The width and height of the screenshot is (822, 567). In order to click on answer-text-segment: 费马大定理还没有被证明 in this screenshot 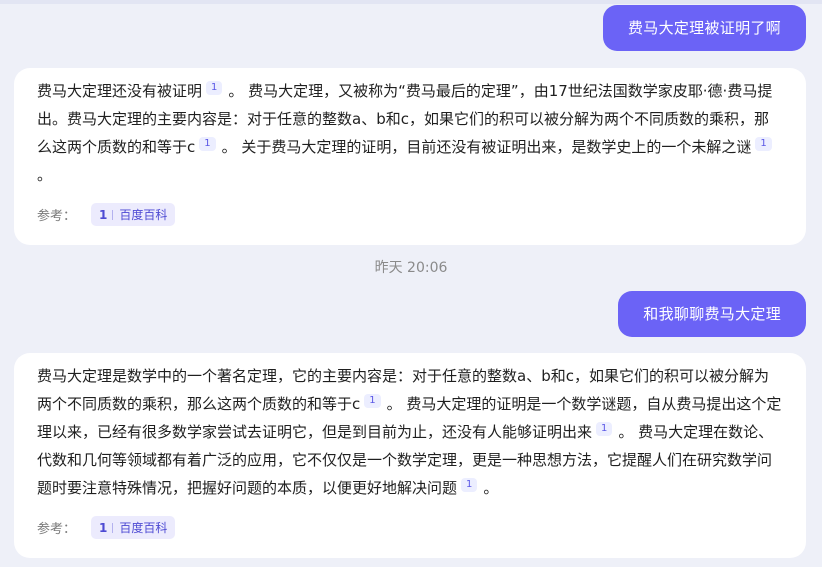, I will do `click(120, 91)`.